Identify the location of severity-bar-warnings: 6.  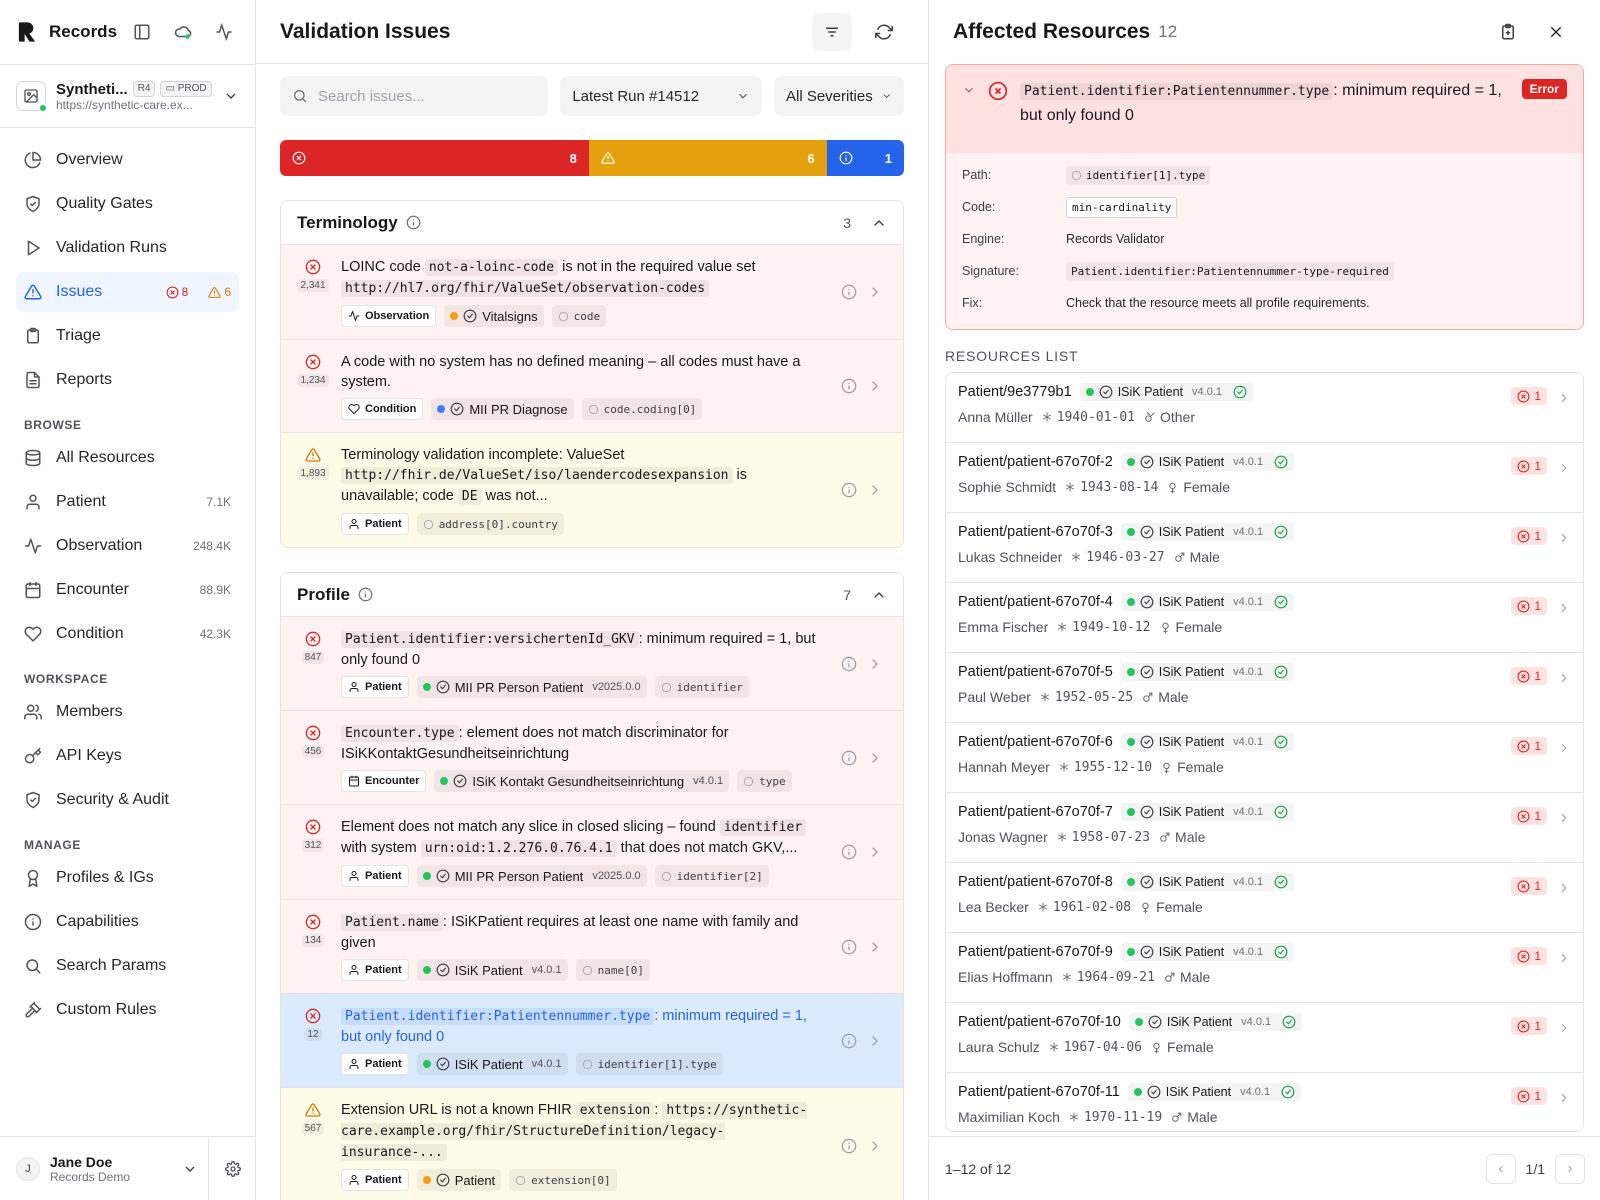
(707, 158).